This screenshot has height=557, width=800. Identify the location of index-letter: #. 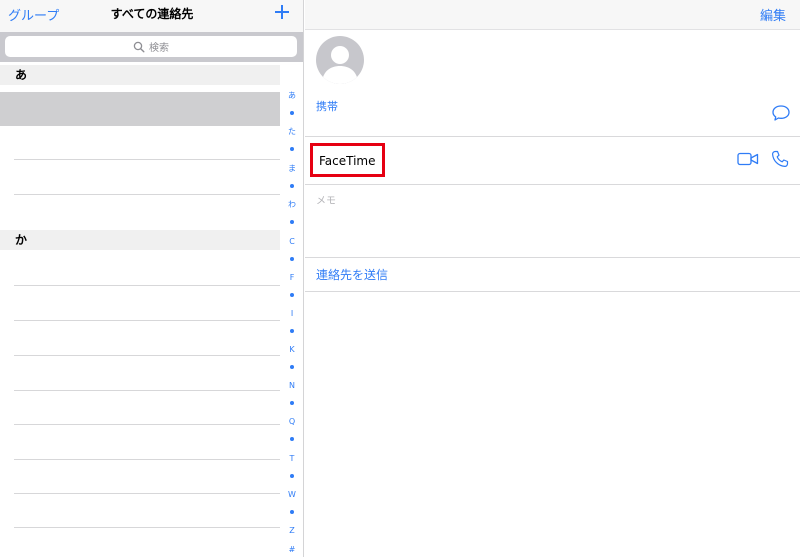
(292, 550).